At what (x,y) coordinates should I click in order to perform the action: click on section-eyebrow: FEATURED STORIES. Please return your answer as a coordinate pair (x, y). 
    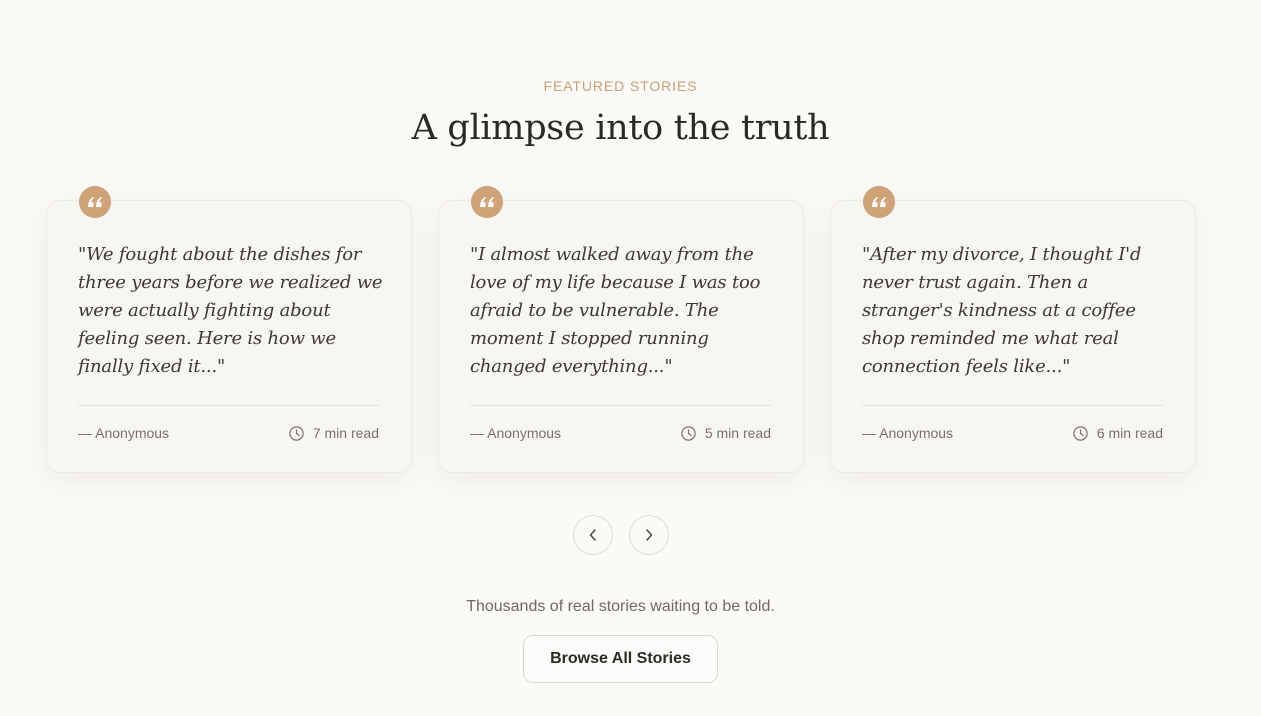
    Looking at the image, I should click on (620, 86).